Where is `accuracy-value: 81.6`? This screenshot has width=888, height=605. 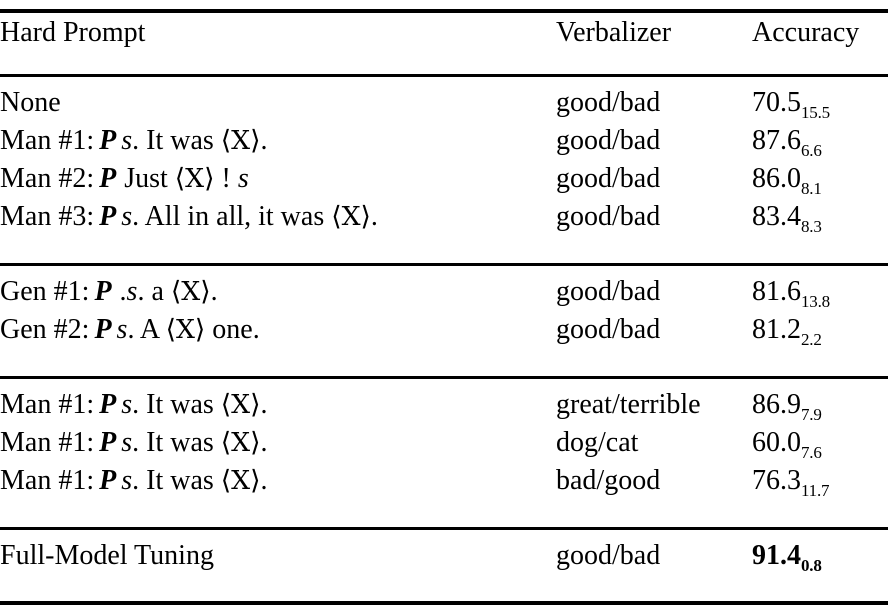 accuracy-value: 81.6 is located at coordinates (776, 291).